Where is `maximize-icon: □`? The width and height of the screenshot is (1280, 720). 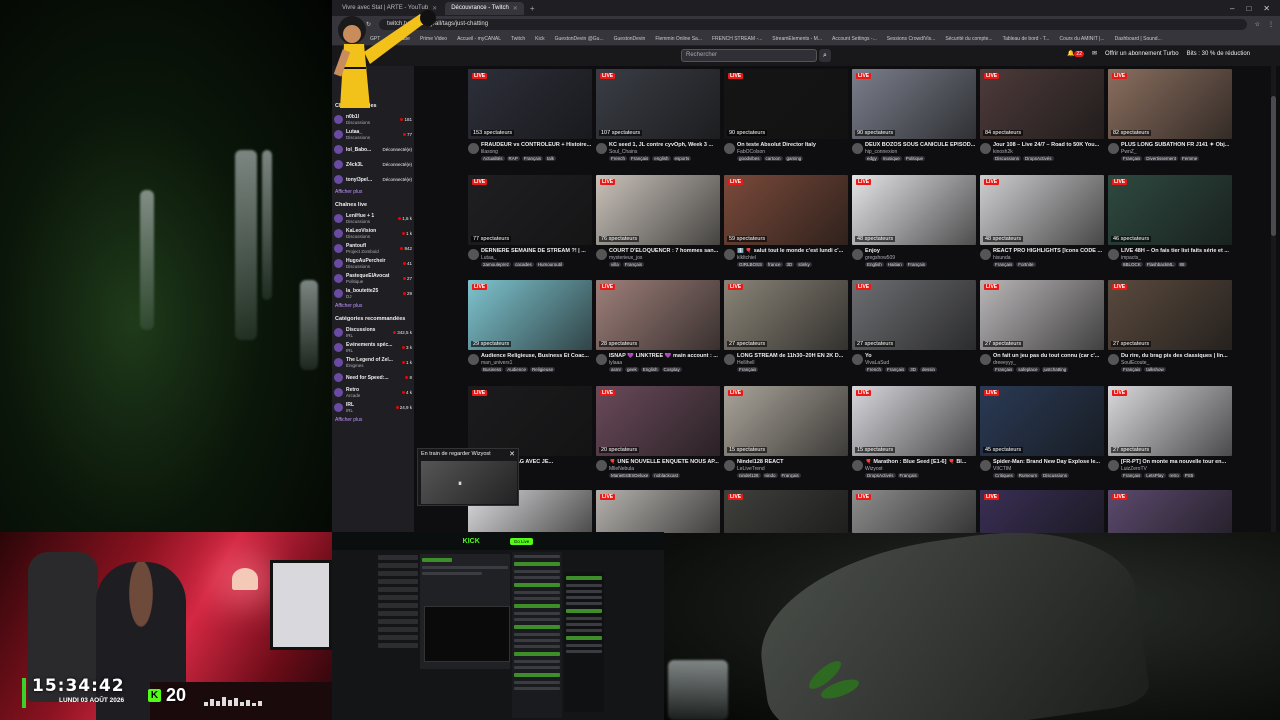 maximize-icon: □ is located at coordinates (1248, 8).